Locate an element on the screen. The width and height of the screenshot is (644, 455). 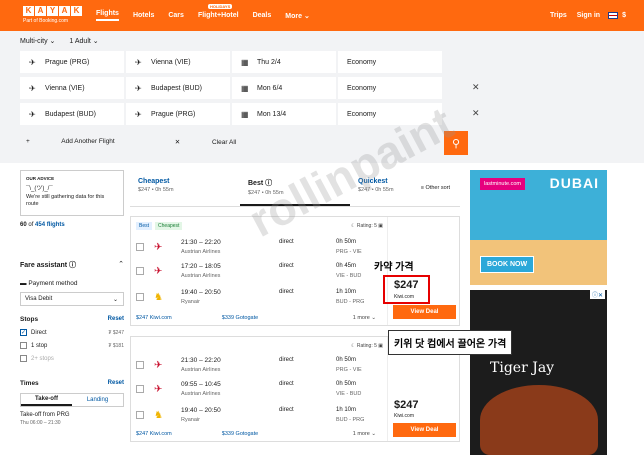
book-now-button: BOOK NOW is located at coordinates (507, 264).